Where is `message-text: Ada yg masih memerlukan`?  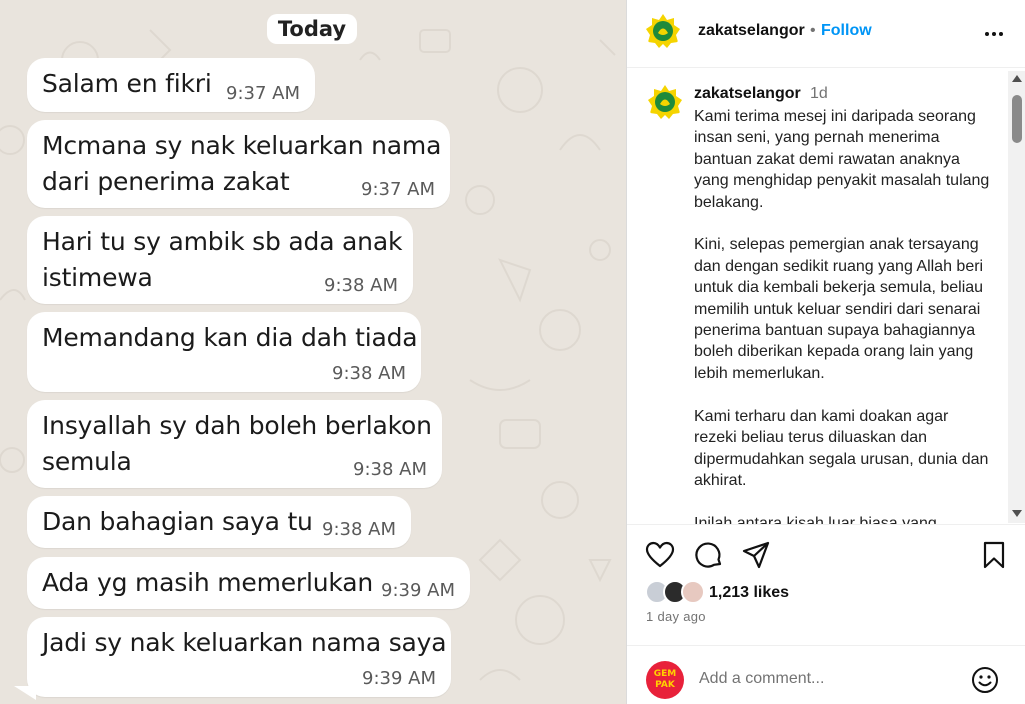 message-text: Ada yg masih memerlukan is located at coordinates (207, 582).